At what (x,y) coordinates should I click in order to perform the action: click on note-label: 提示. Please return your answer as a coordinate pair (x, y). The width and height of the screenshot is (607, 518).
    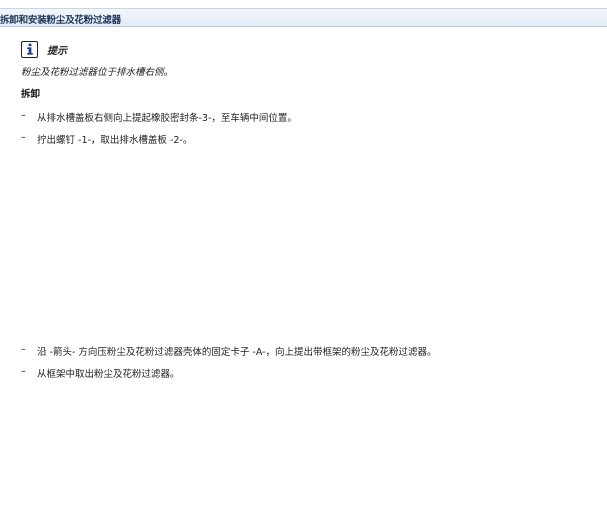
    Looking at the image, I should click on (57, 51).